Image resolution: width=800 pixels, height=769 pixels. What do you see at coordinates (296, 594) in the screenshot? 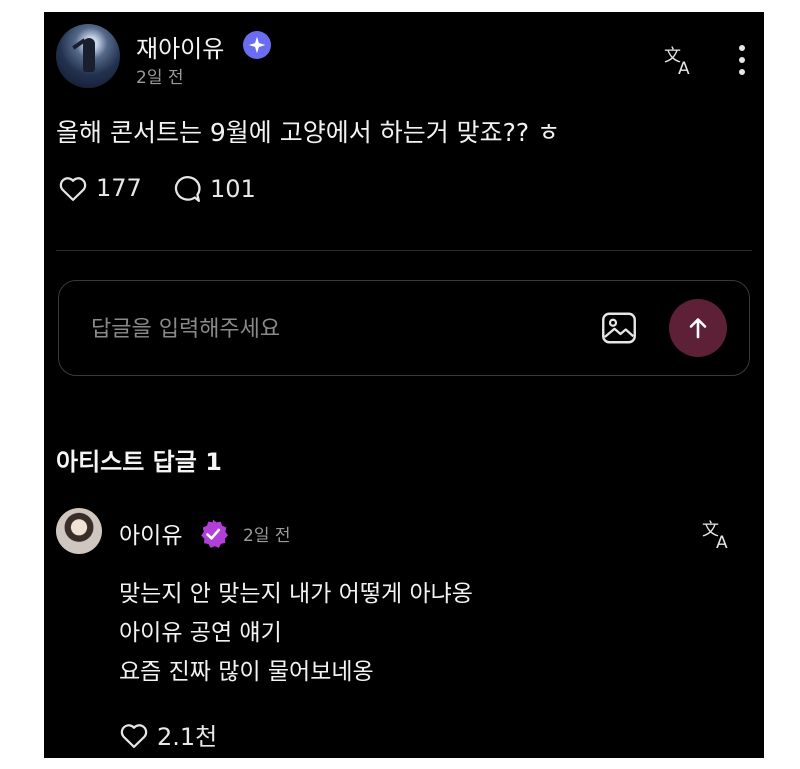
I see `reply-line: 맞는지 안 맞는지 내가 어떻게 아냐옹` at bounding box center [296, 594].